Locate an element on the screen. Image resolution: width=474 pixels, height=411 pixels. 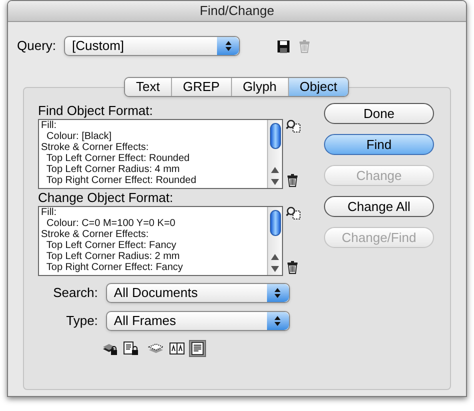
tab: GREP is located at coordinates (200, 87).